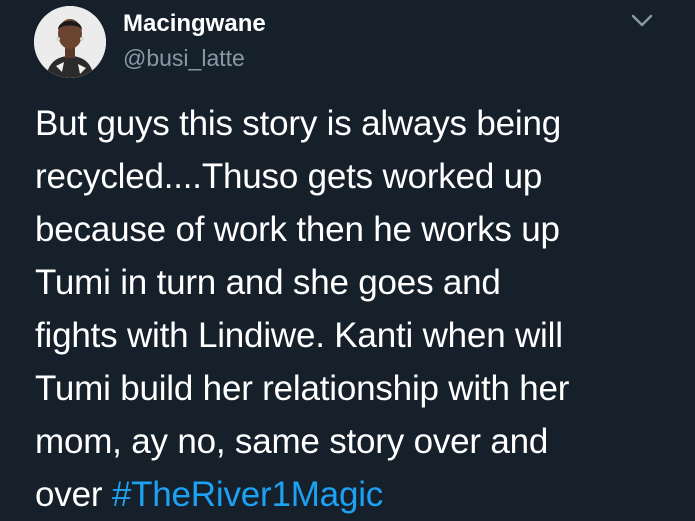 The image size is (695, 521). I want to click on tweet-line: mom, ay no, same story over and, so click(292, 441).